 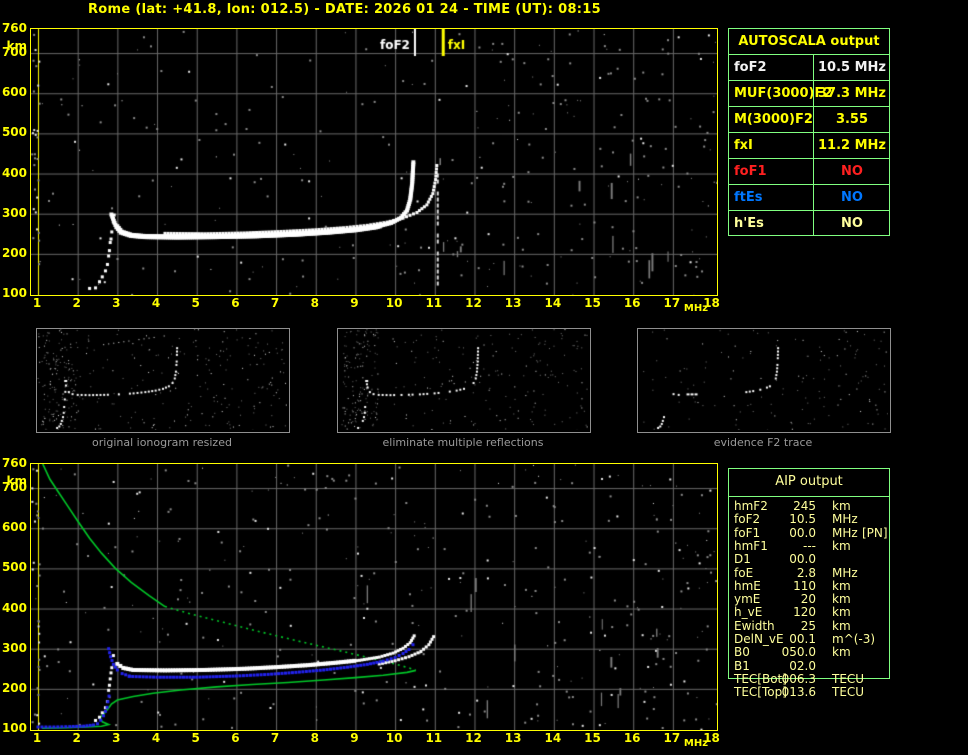 What do you see at coordinates (314, 738) in the screenshot?
I see `x-axis-tick: 8` at bounding box center [314, 738].